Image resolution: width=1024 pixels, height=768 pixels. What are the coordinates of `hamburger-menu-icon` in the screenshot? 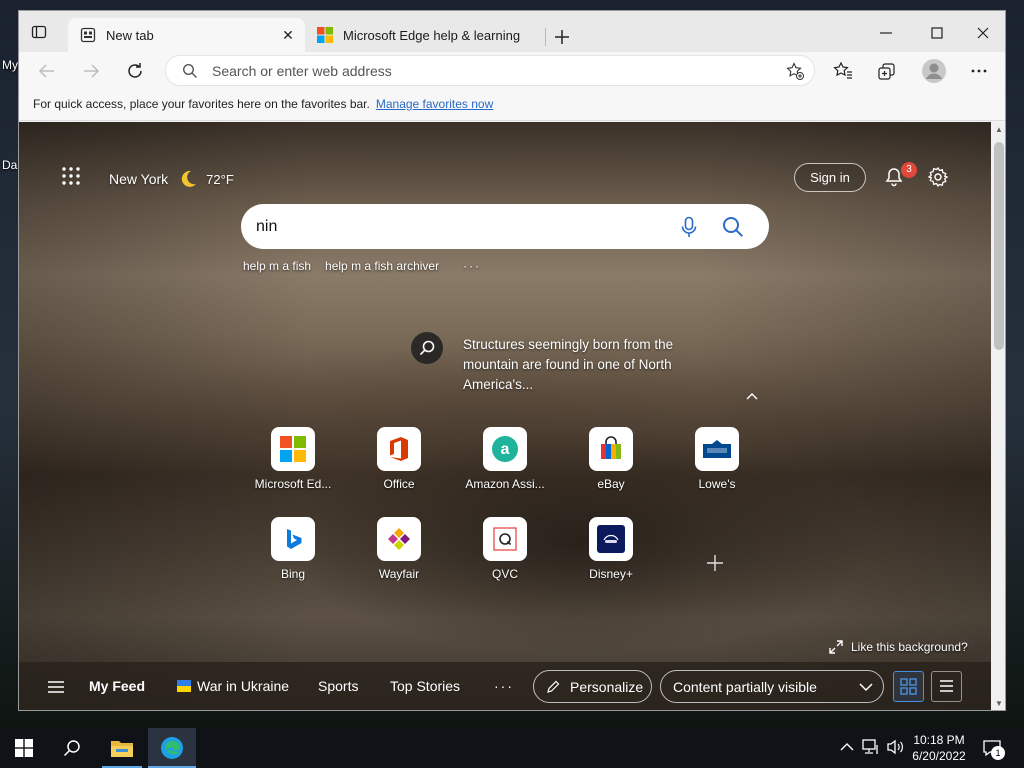 It's located at (56, 687).